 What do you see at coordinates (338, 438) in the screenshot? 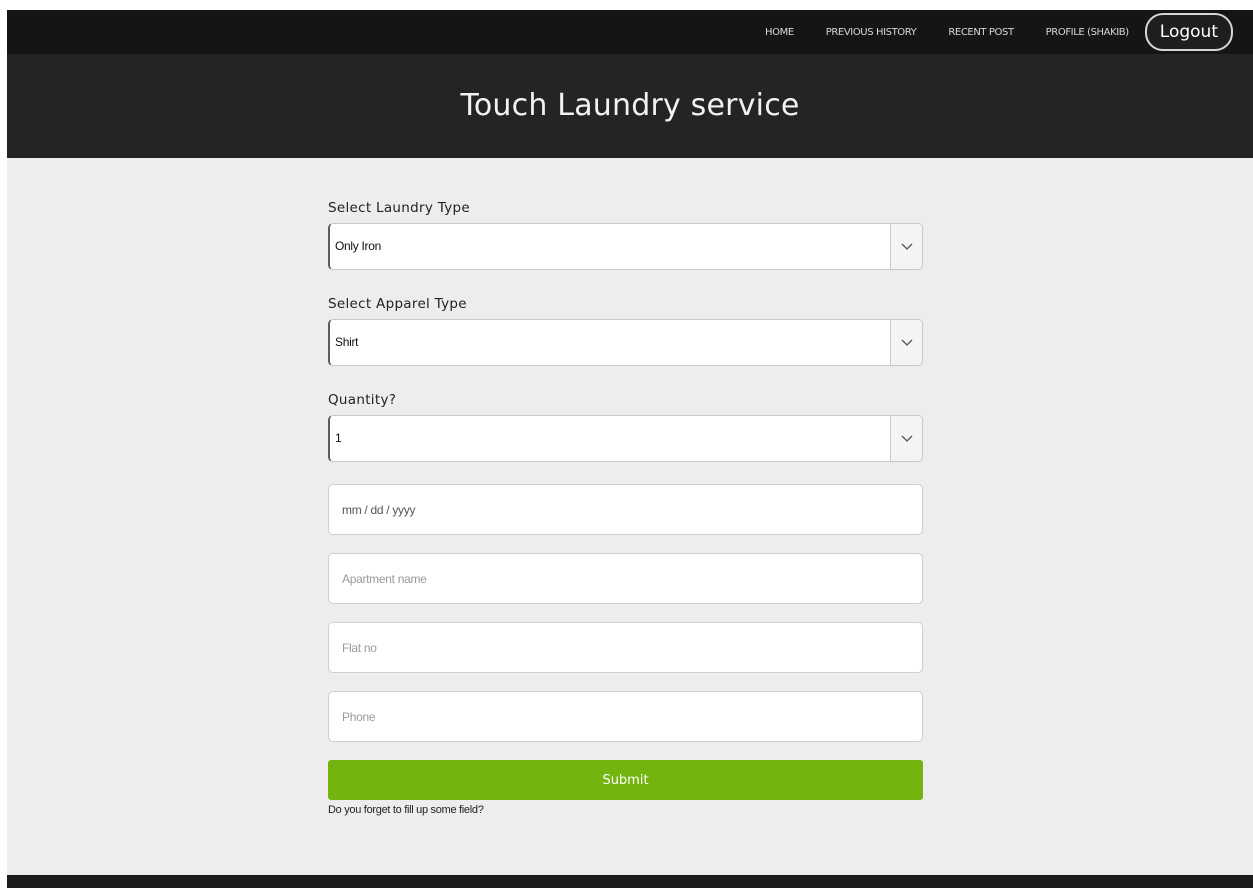
I see `quantity-value: 1` at bounding box center [338, 438].